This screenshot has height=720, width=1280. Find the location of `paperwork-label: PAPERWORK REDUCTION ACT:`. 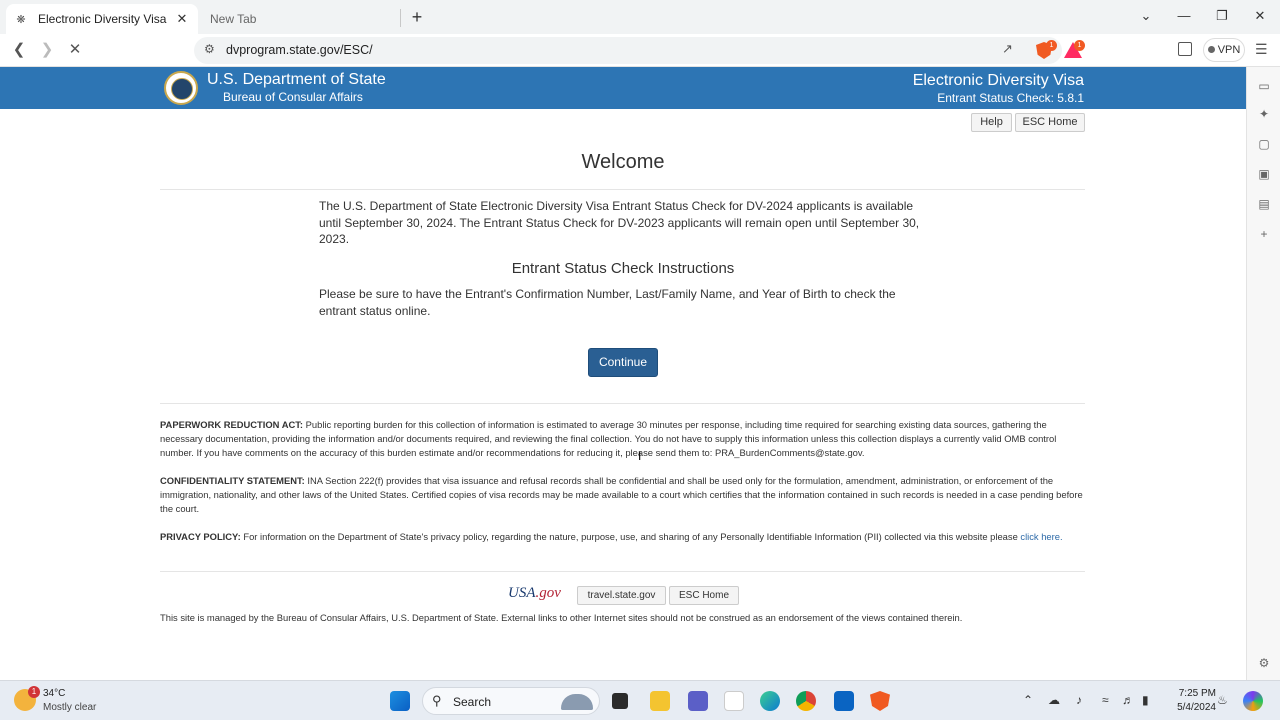

paperwork-label: PAPERWORK REDUCTION ACT: is located at coordinates (232, 424).